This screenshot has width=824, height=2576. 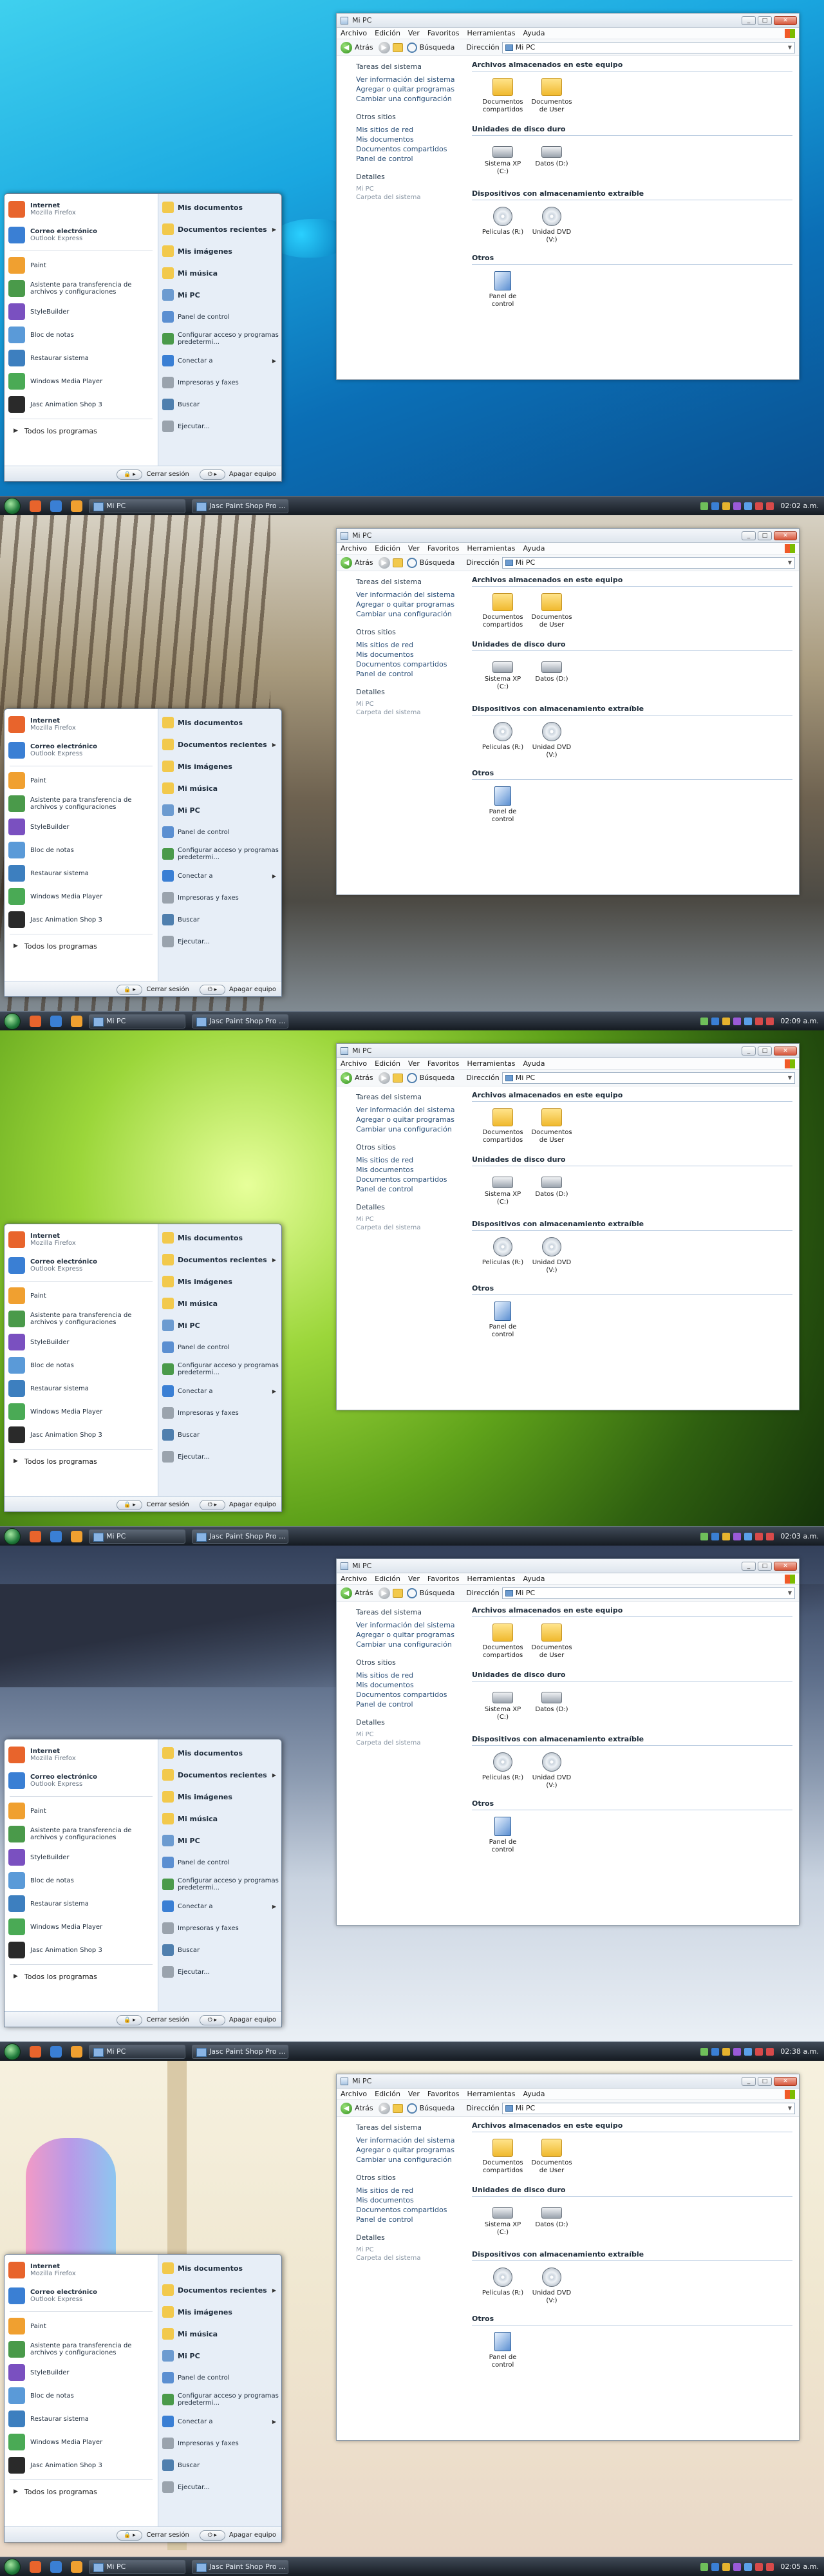 I want to click on start-place-item: Mi PC, so click(x=219, y=1325).